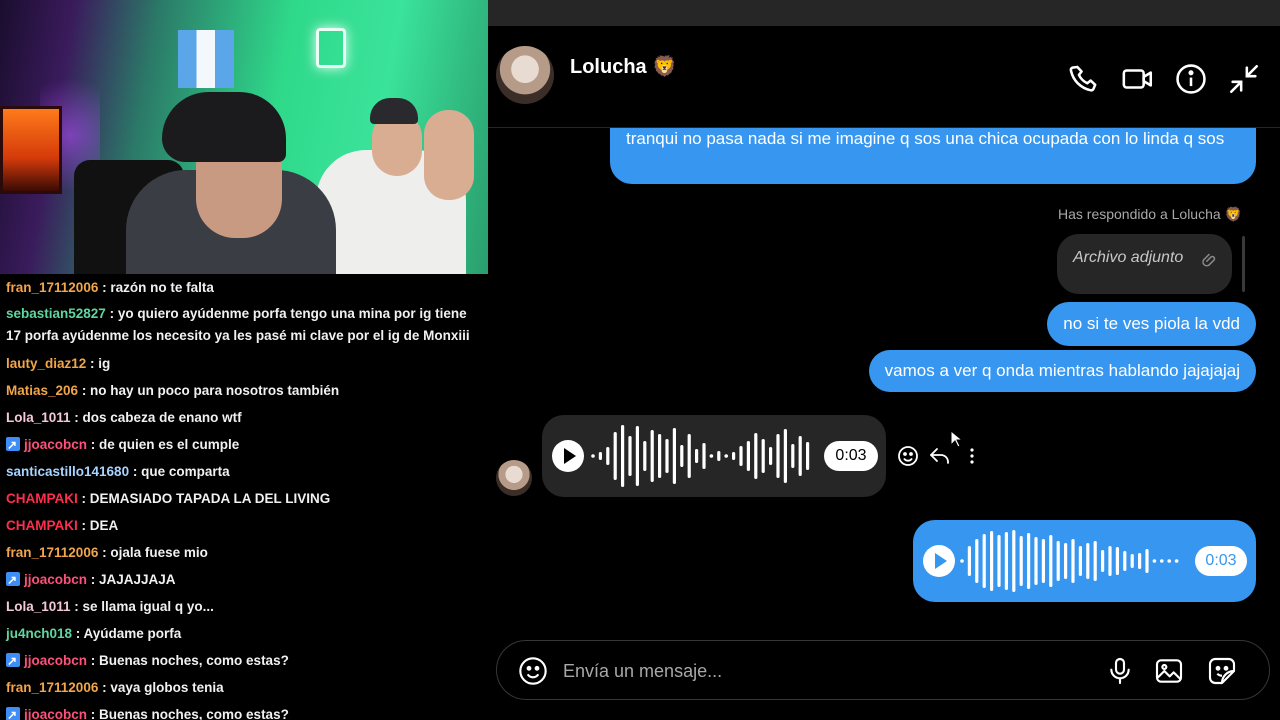 Image resolution: width=1280 pixels, height=720 pixels. I want to click on image-icon, so click(1169, 671).